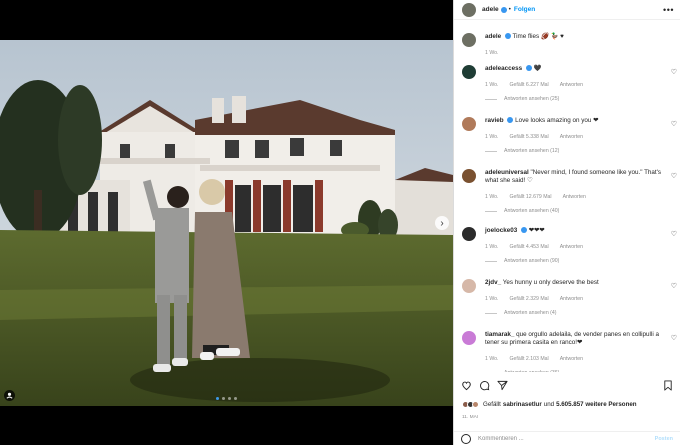 The height and width of the screenshot is (445, 680). Describe the element at coordinates (567, 10) in the screenshot. I see `post-header: adele • Folgen •••` at that location.